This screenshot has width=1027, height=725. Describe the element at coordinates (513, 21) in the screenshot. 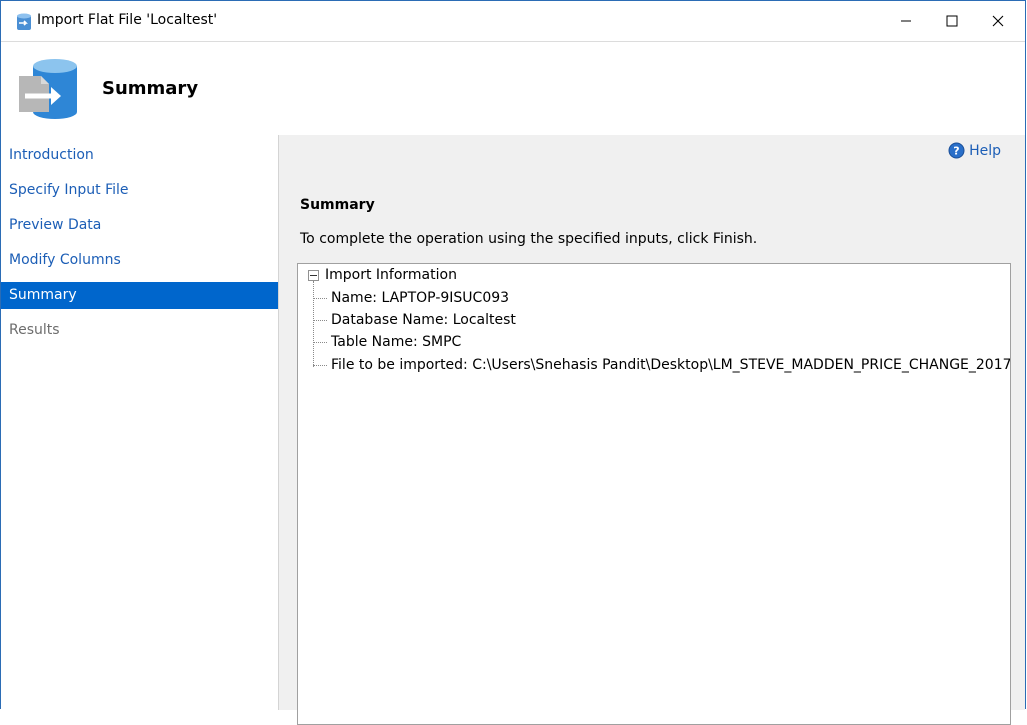

I see `title-bar: Import Flat File 'Localtest'` at that location.